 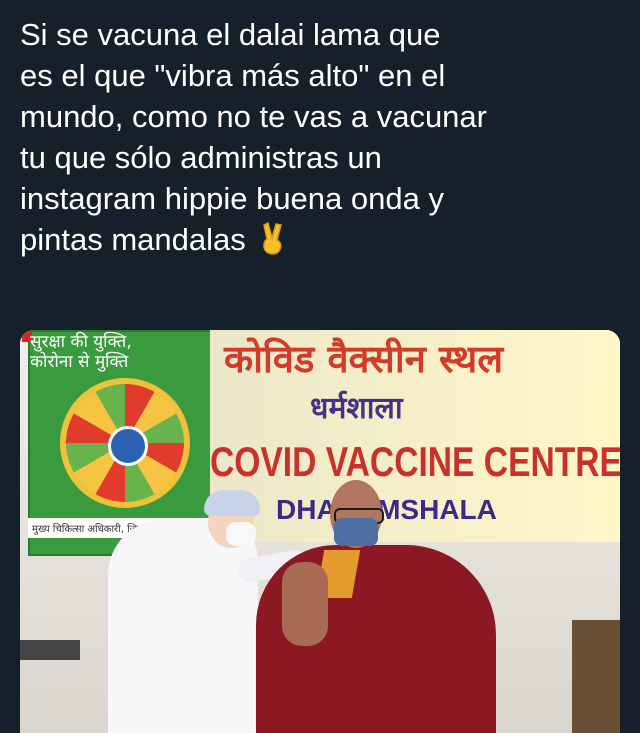 I want to click on nurse-cap, so click(x=232, y=503).